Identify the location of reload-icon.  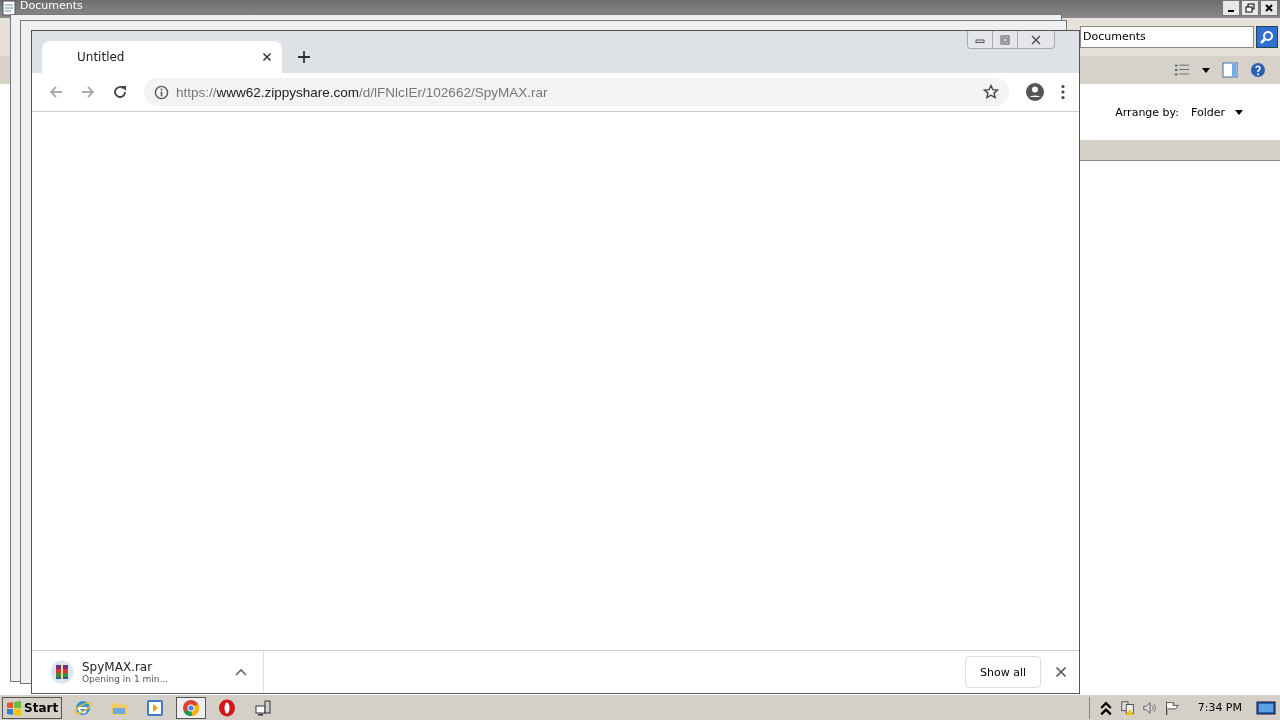
(120, 92).